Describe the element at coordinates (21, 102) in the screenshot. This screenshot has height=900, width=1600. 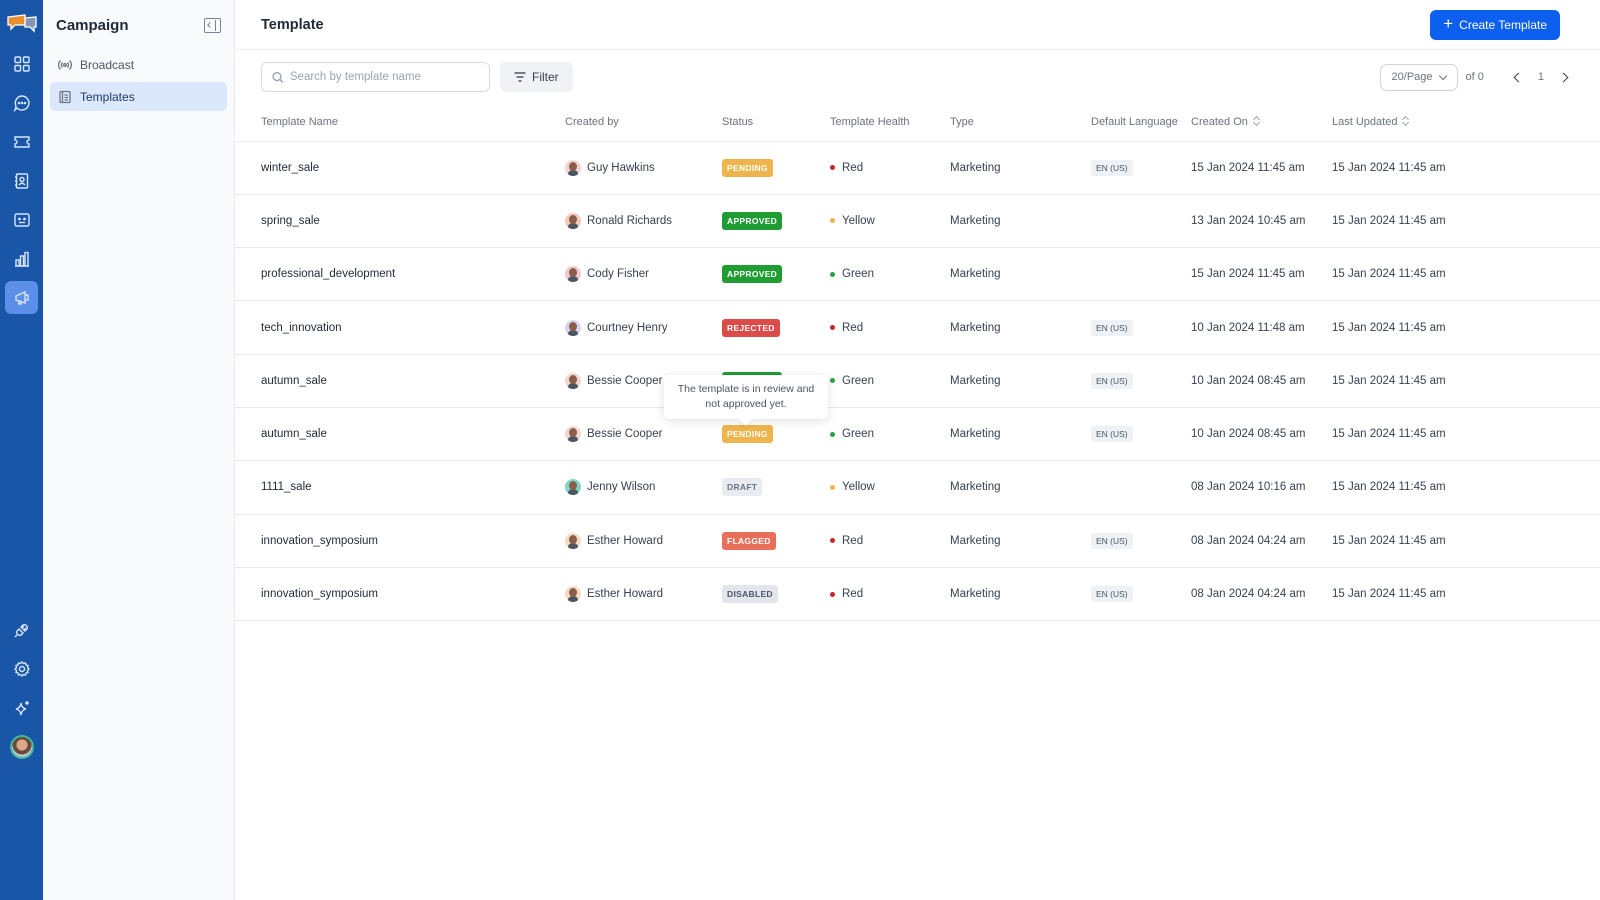
I see `chat-icon` at that location.